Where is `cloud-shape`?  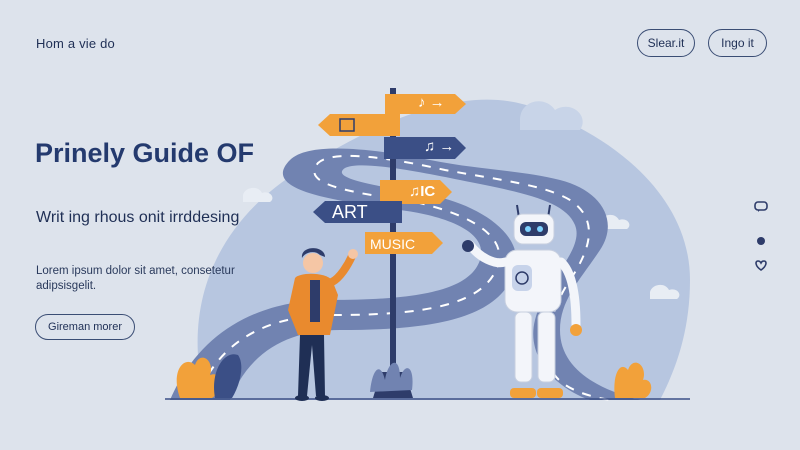 cloud-shape is located at coordinates (551, 115).